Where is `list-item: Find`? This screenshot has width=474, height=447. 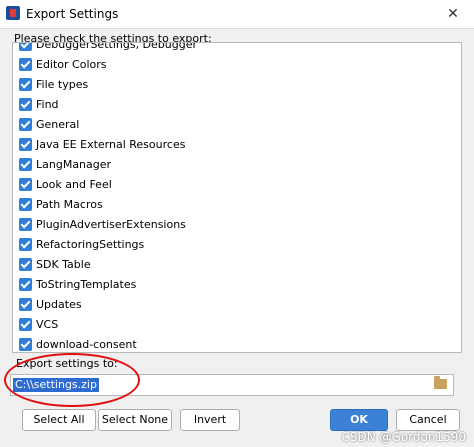 list-item: Find is located at coordinates (237, 105).